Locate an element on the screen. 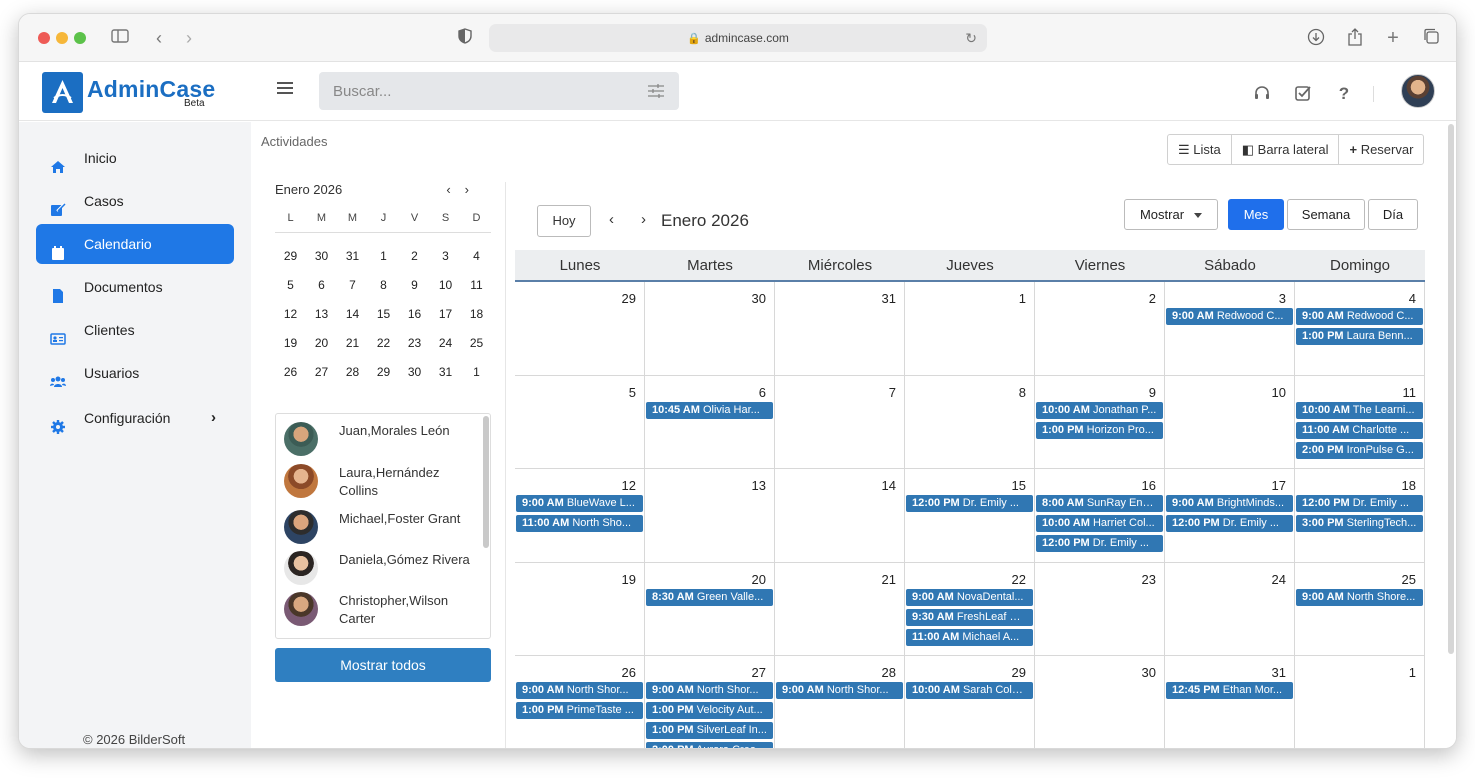 This screenshot has height=780, width=1475. download-icon is located at coordinates (1316, 38).